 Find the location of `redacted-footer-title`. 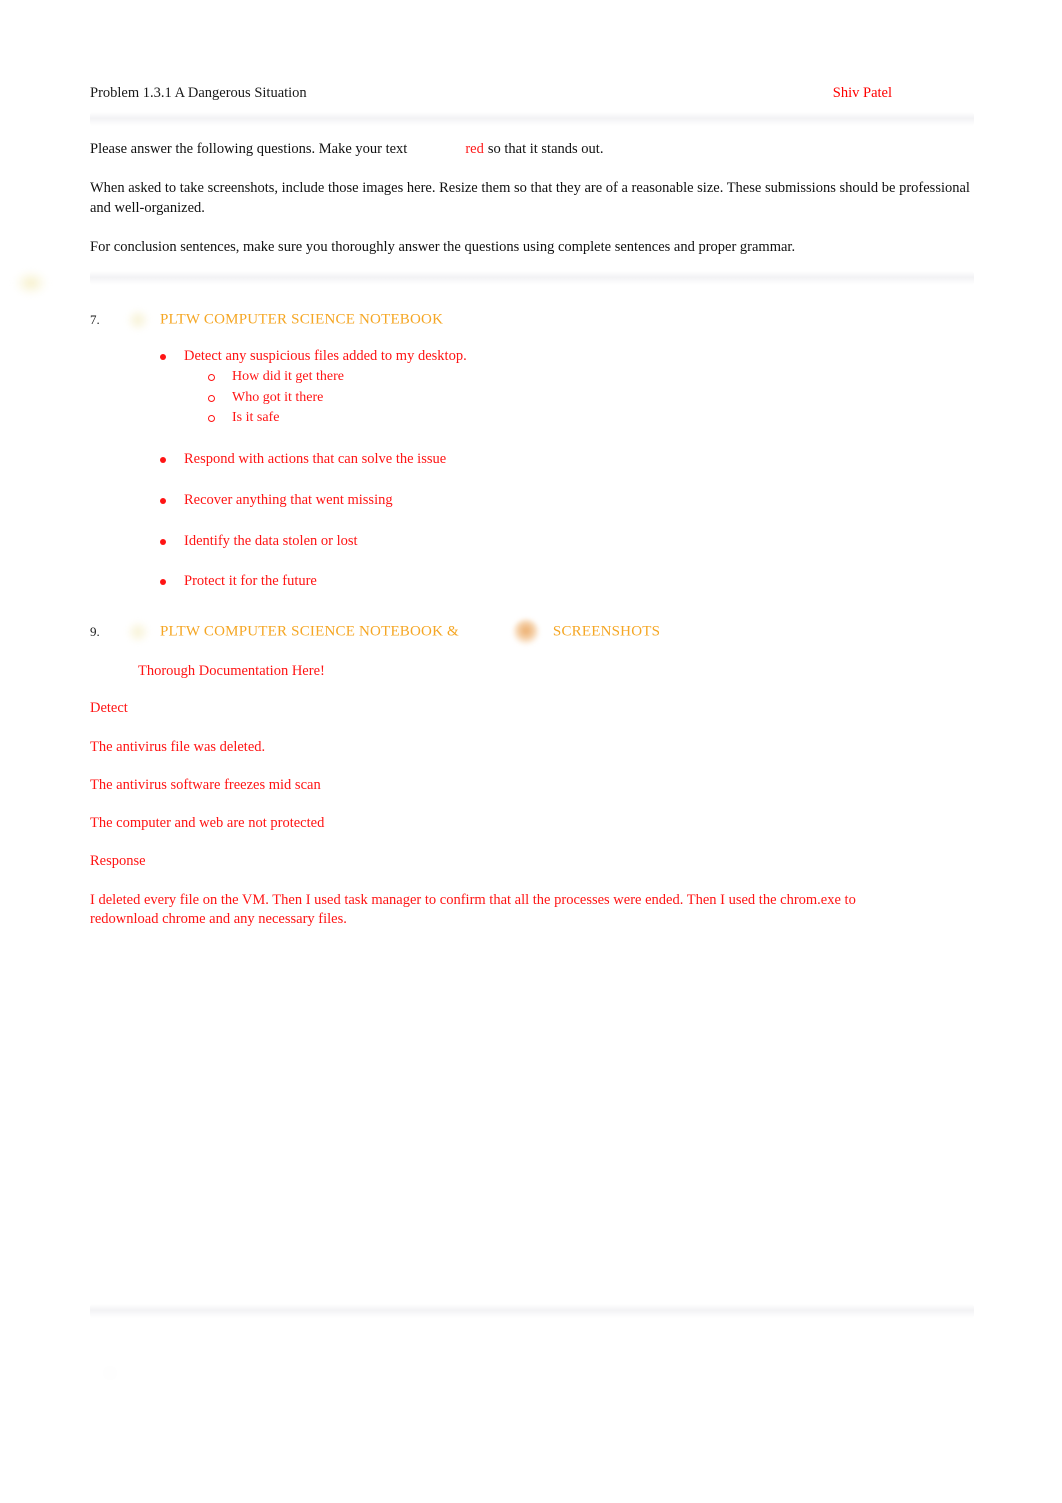

redacted-footer-title is located at coordinates (532, 1352).